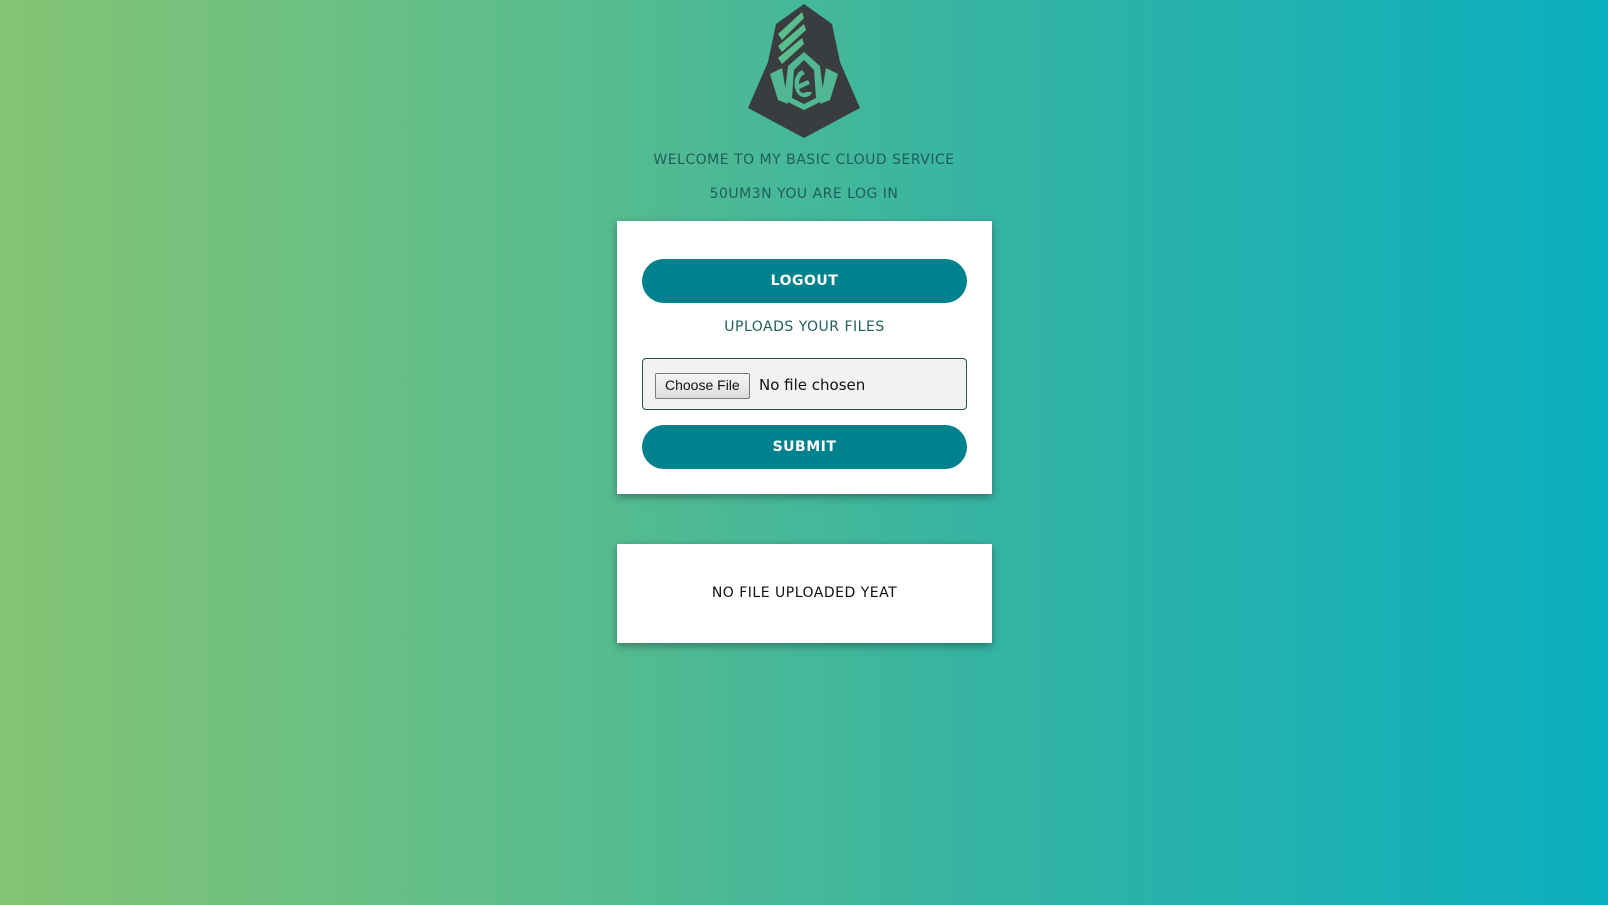 This screenshot has height=905, width=1608. Describe the element at coordinates (804, 160) in the screenshot. I see `welcome-heading: WELCOME TO MY BASIC CLOUD SERVICE` at that location.